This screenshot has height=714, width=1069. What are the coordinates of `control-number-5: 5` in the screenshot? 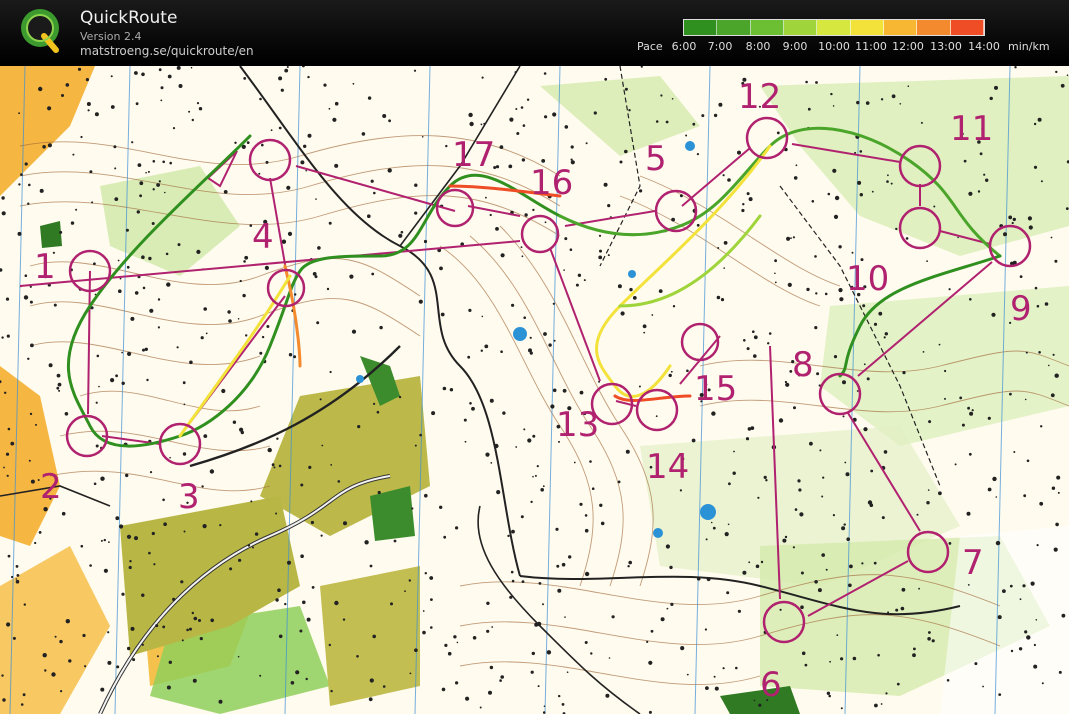 It's located at (656, 159).